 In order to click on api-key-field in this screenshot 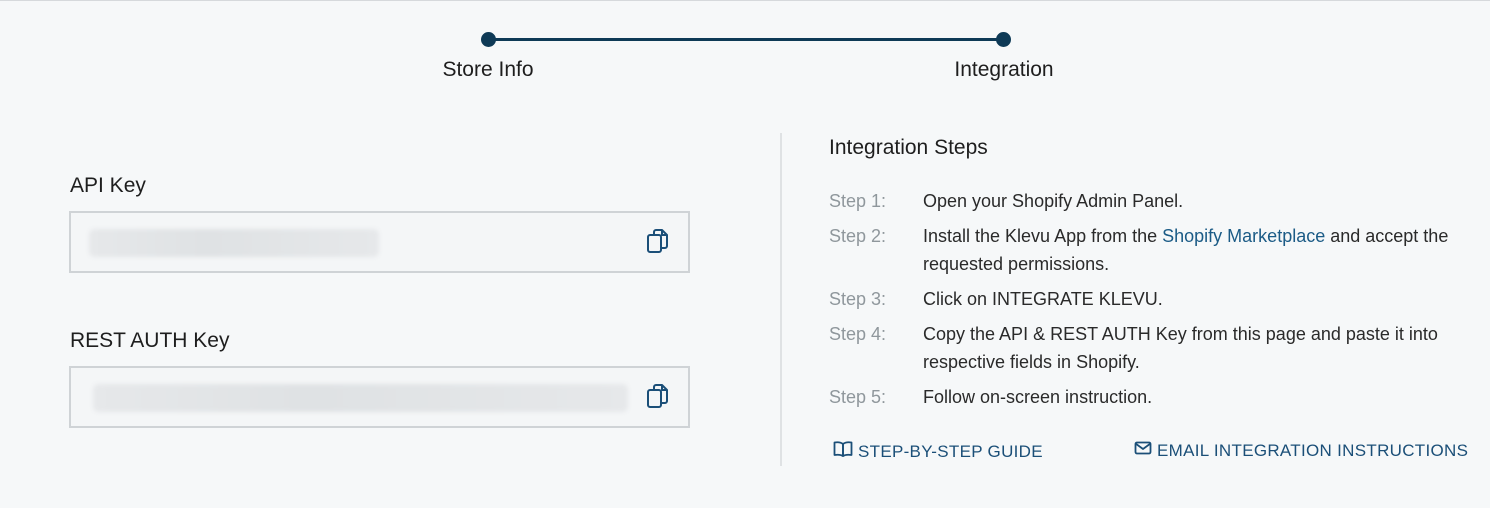, I will do `click(379, 242)`.